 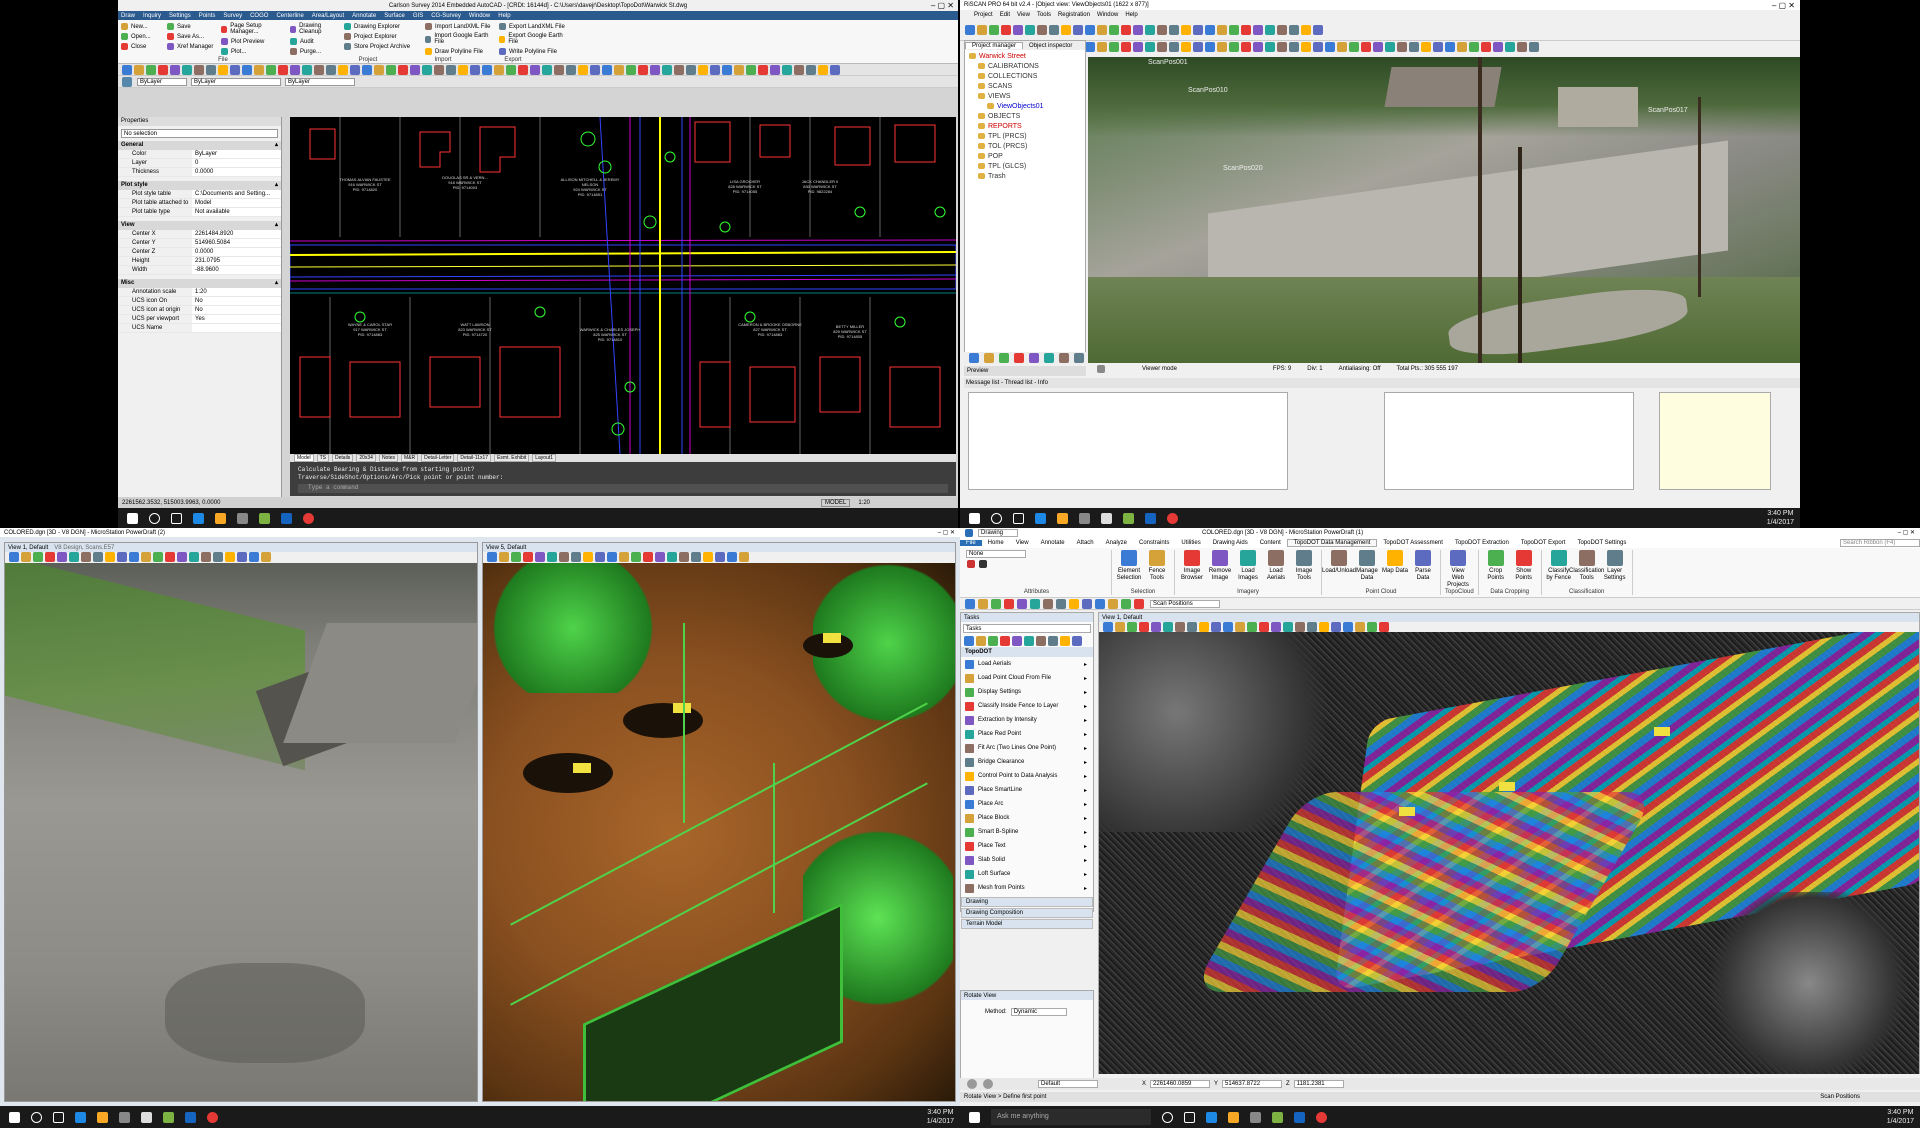 I want to click on task-item: Display Settings ▸, so click(x=1027, y=692).